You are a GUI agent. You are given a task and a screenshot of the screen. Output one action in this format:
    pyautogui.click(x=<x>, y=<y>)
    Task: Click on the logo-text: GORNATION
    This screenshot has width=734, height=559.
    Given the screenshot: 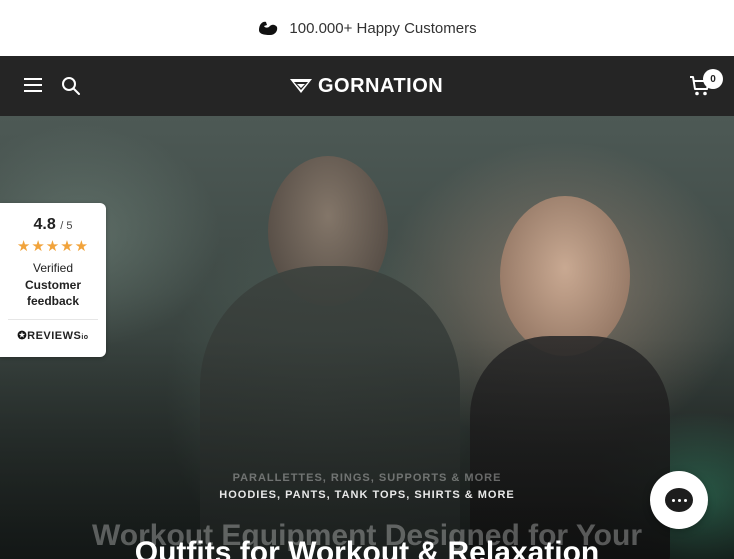 What is the action you would take?
    pyautogui.click(x=381, y=85)
    